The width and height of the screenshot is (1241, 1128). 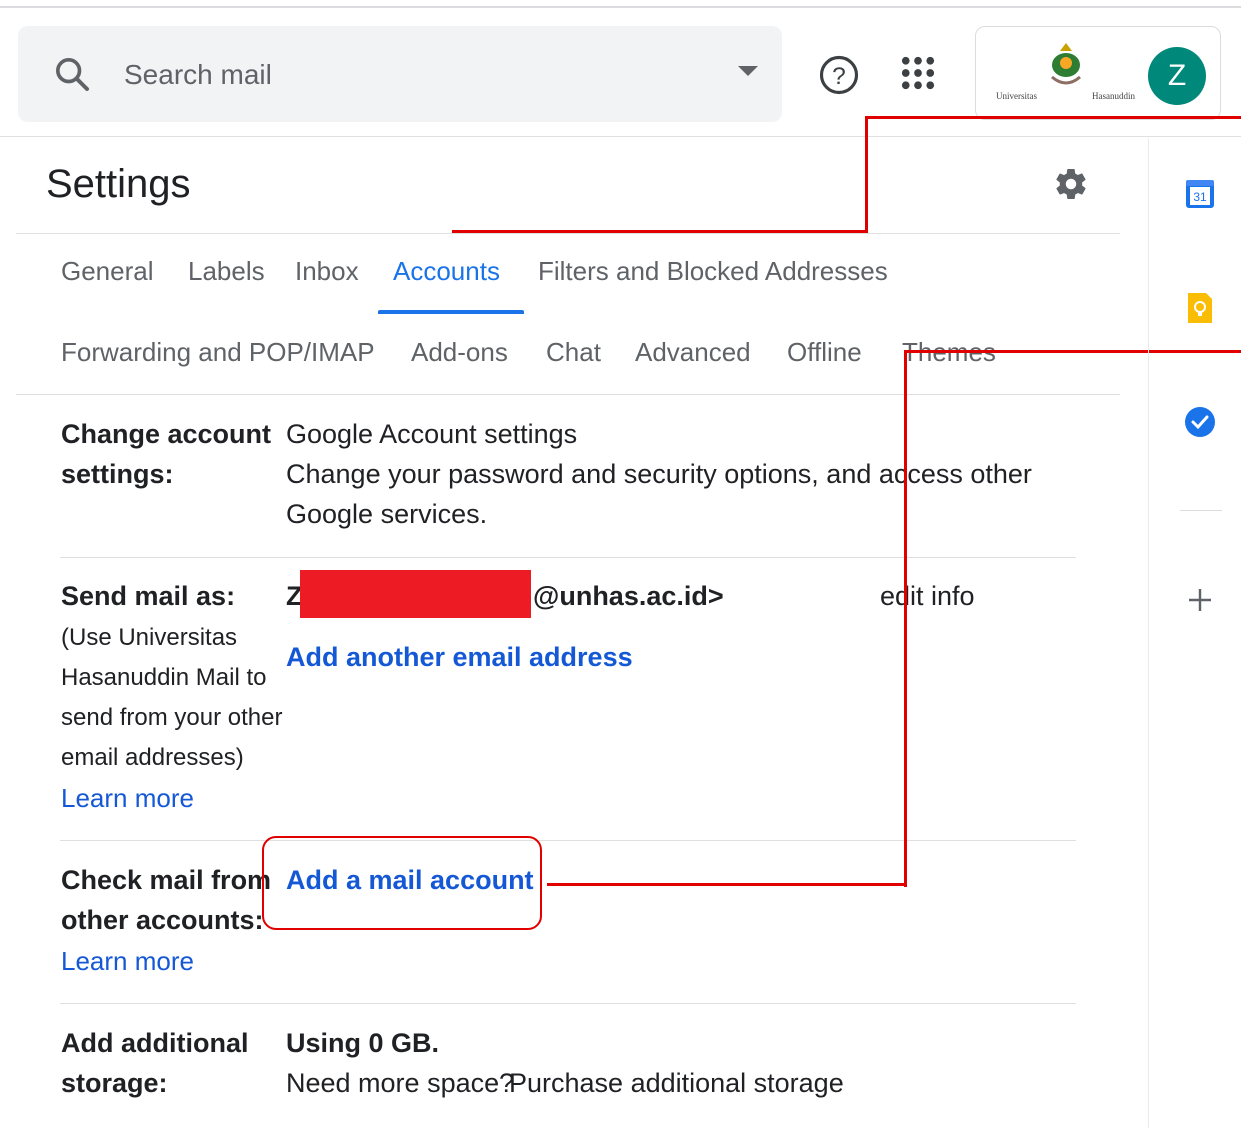 What do you see at coordinates (1113, 96) in the screenshot?
I see `logo-text-right: Hasanuddin` at bounding box center [1113, 96].